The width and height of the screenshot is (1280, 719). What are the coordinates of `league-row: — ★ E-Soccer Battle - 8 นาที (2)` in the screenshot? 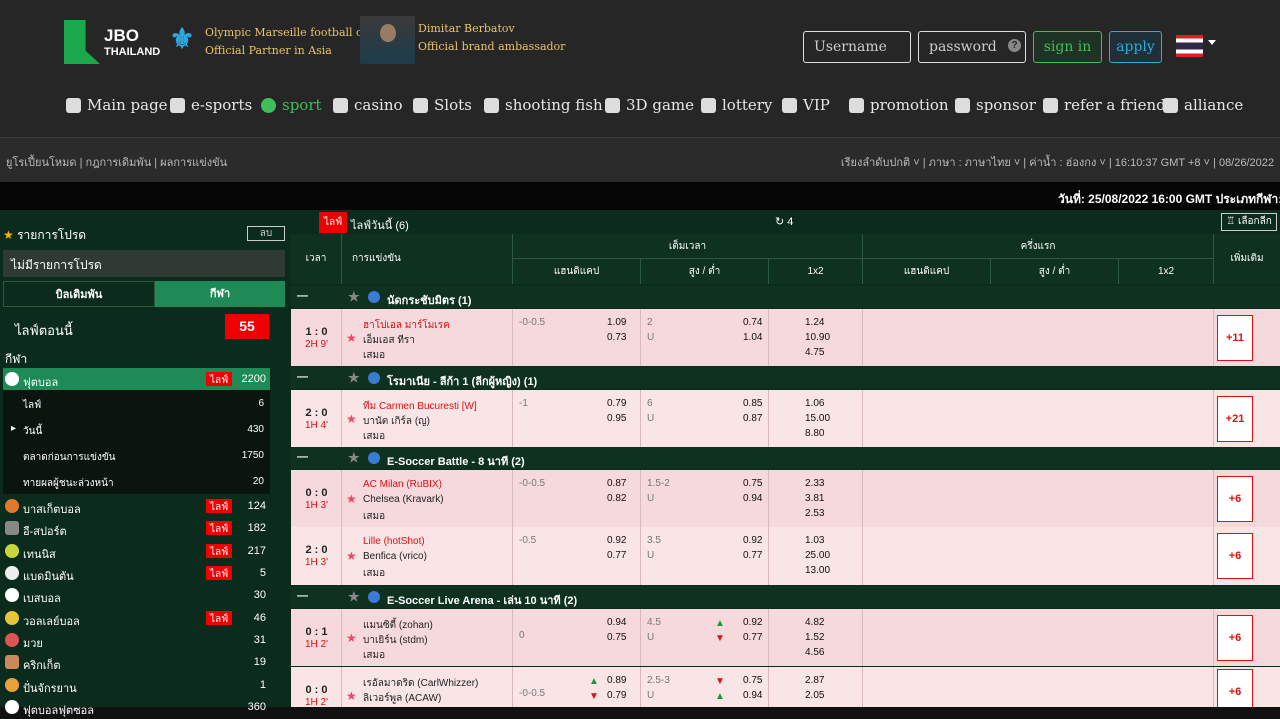 It's located at (785, 458).